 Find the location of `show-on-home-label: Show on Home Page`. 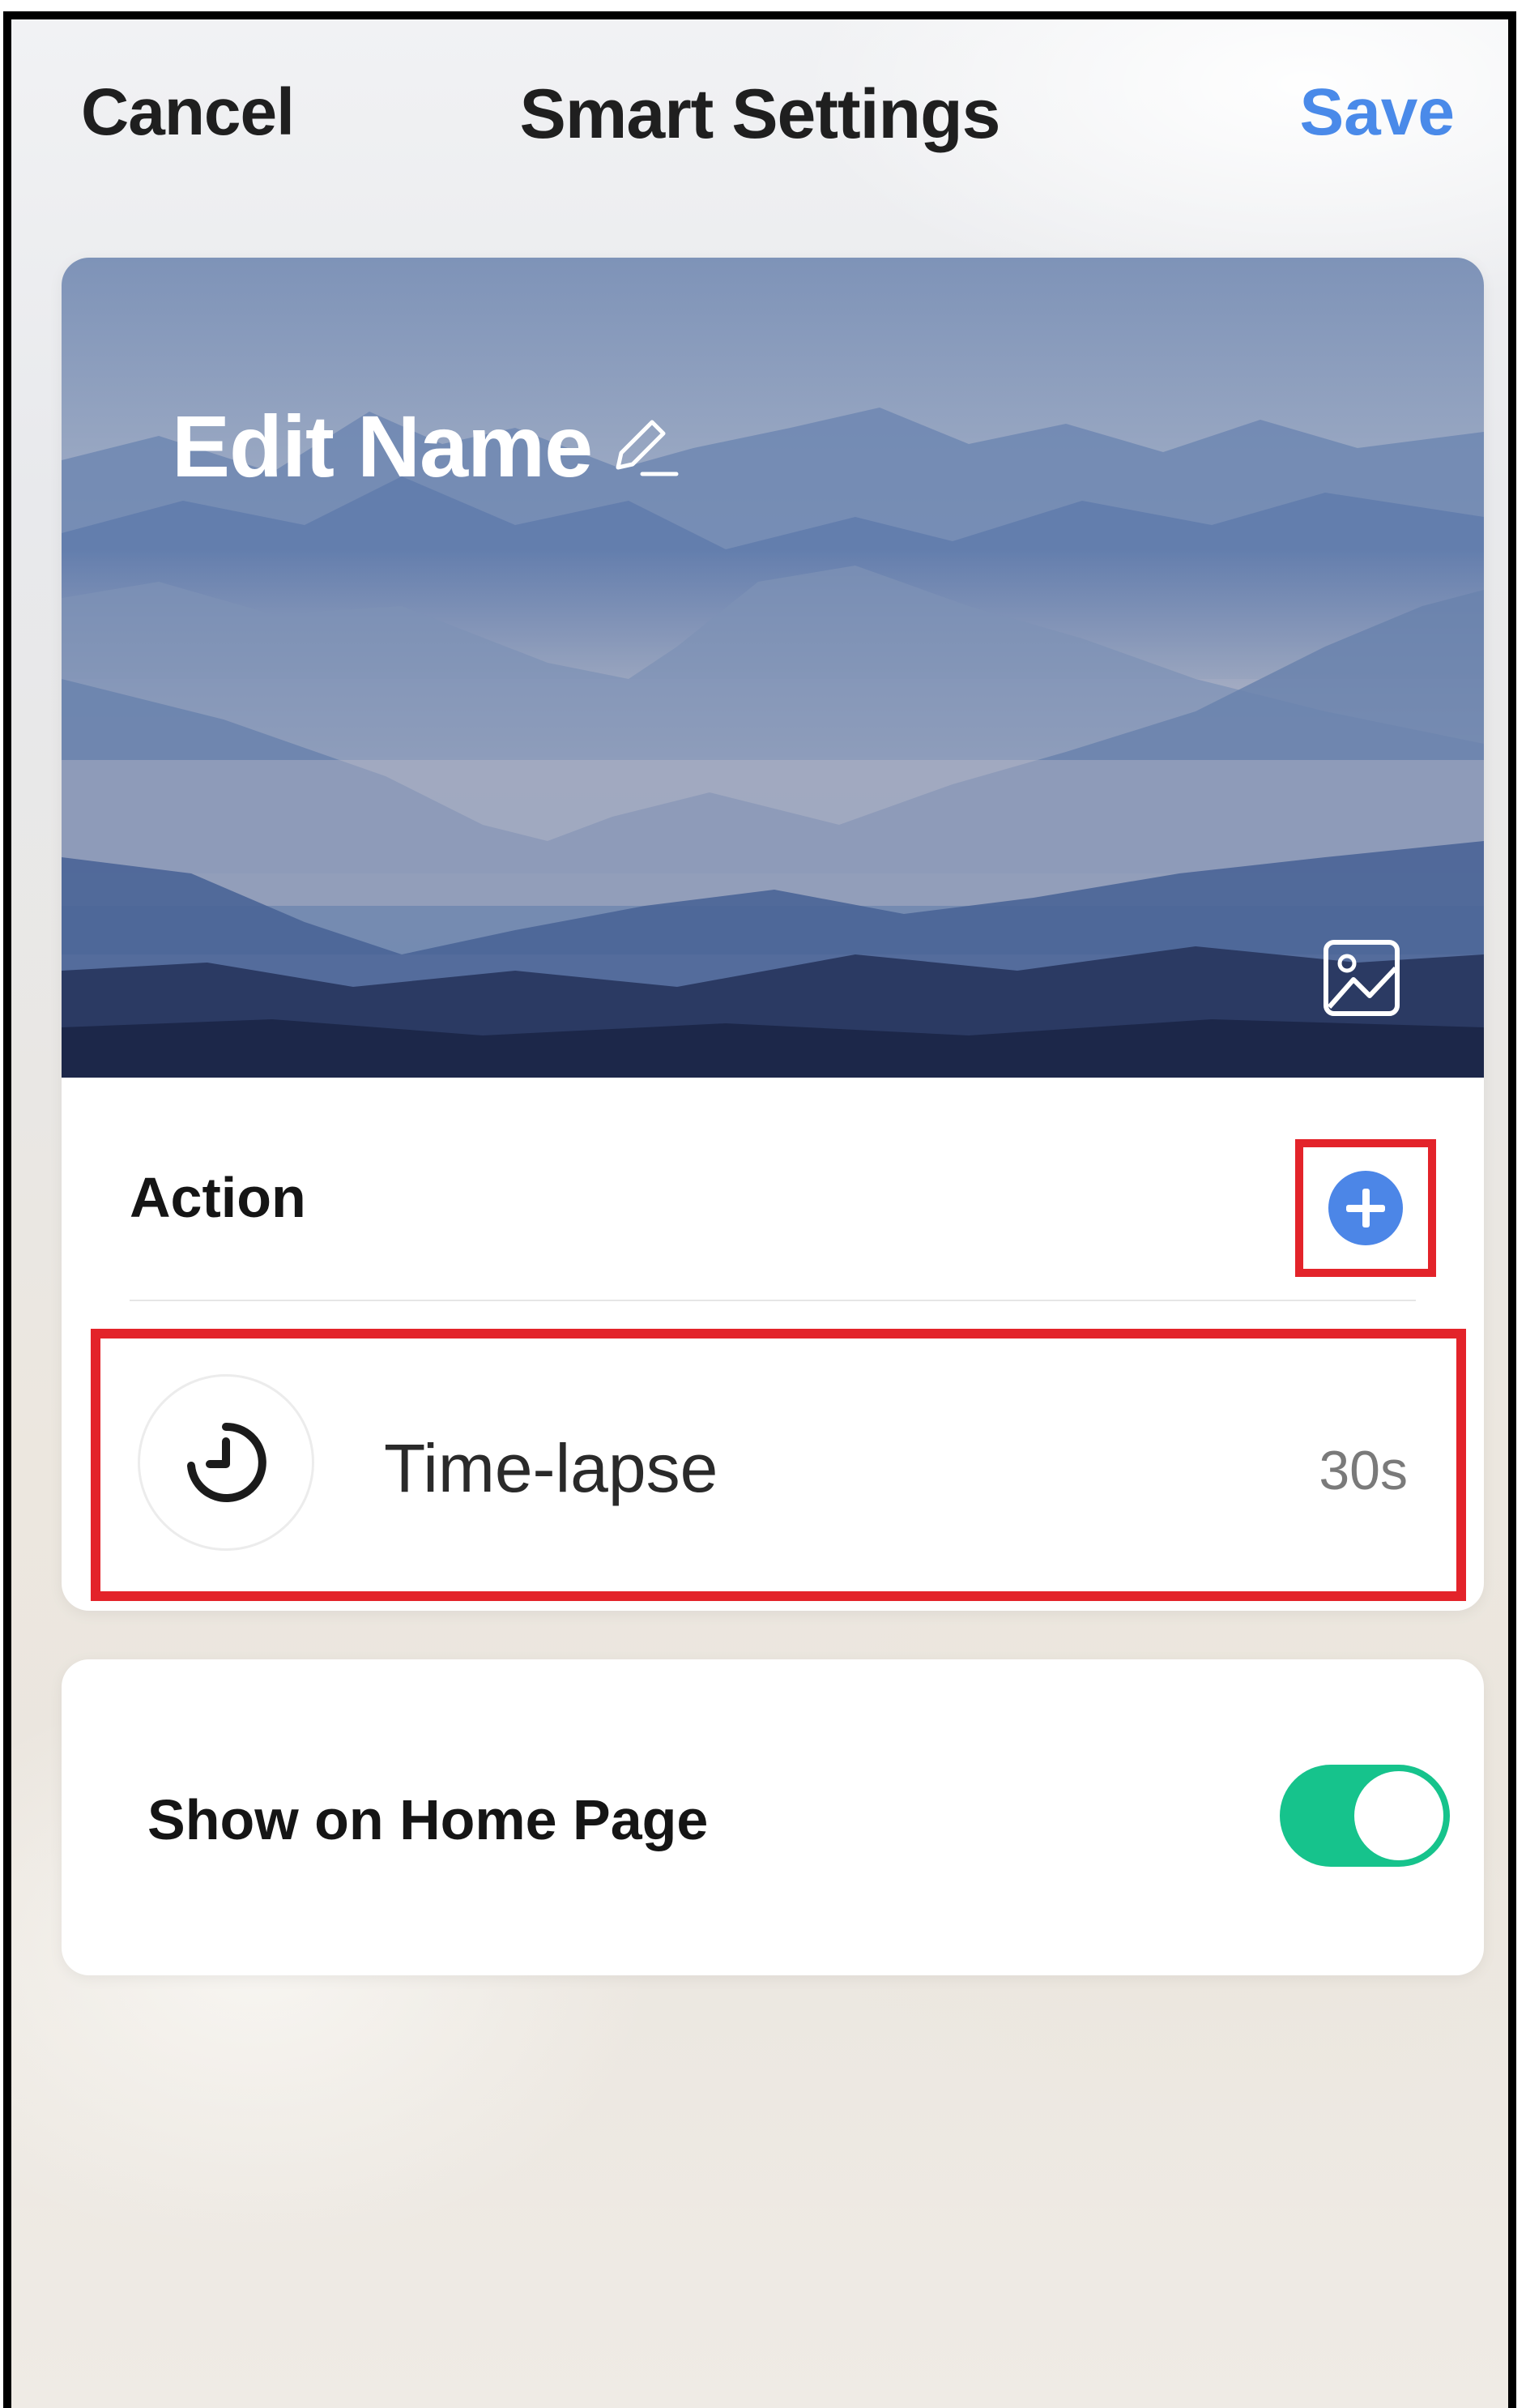

show-on-home-label: Show on Home Page is located at coordinates (428, 1819).